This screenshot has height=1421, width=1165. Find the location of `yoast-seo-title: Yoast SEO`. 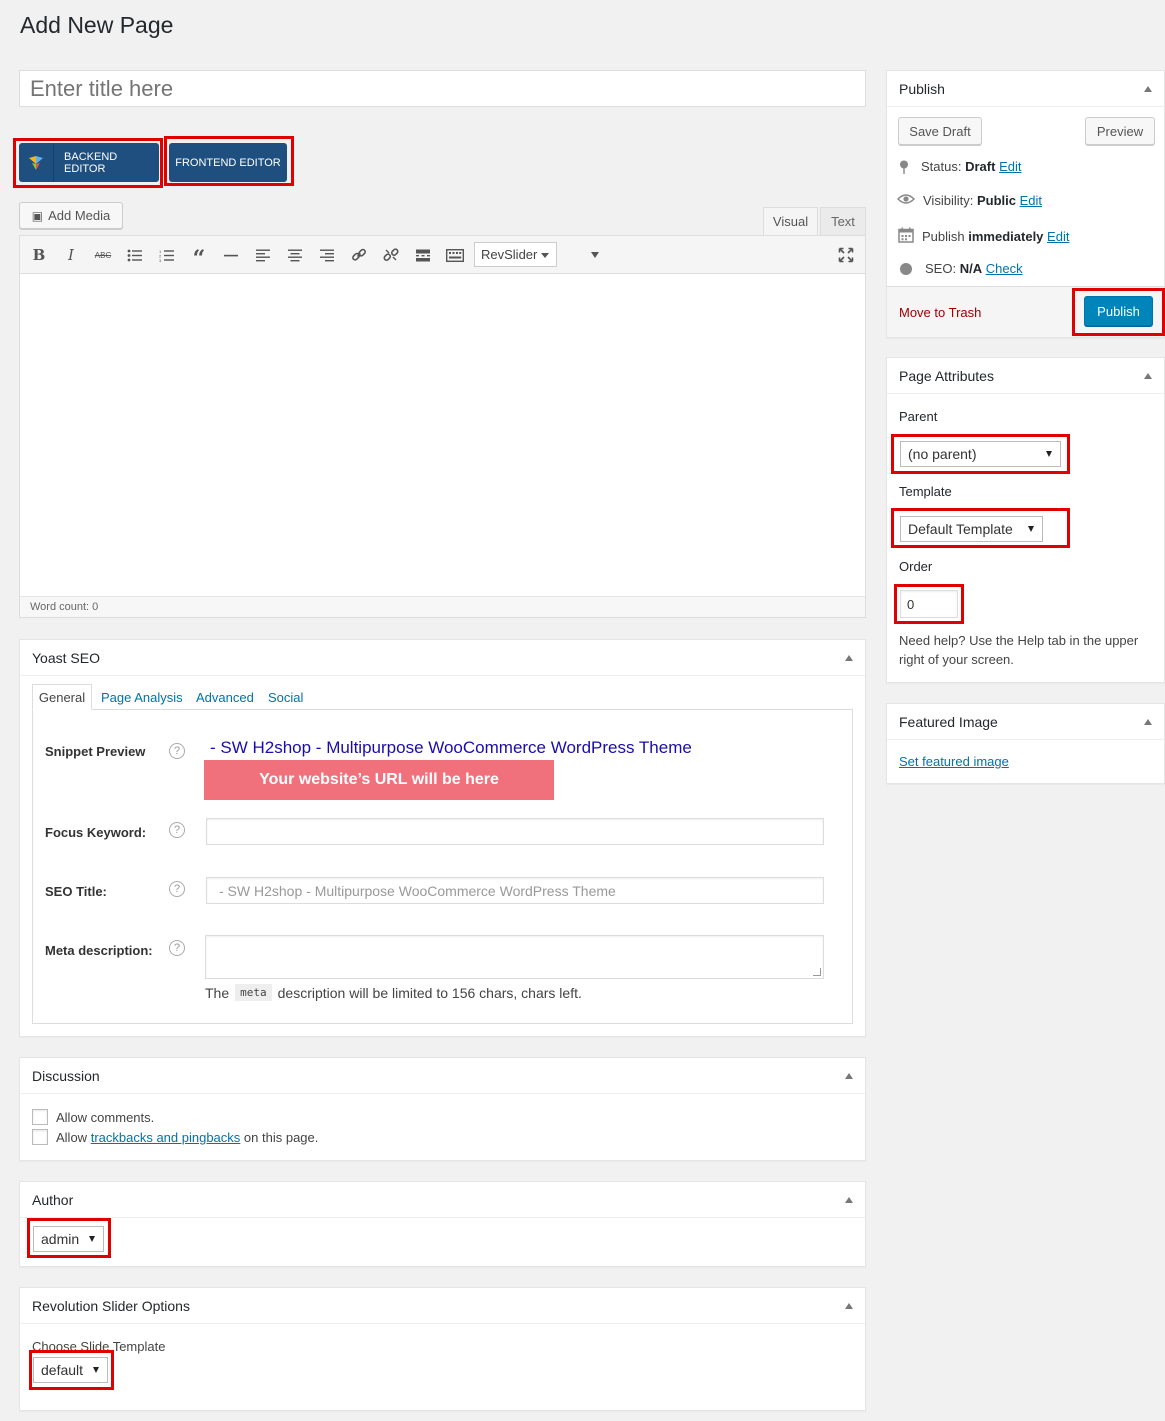

yoast-seo-title: Yoast SEO is located at coordinates (66, 657).